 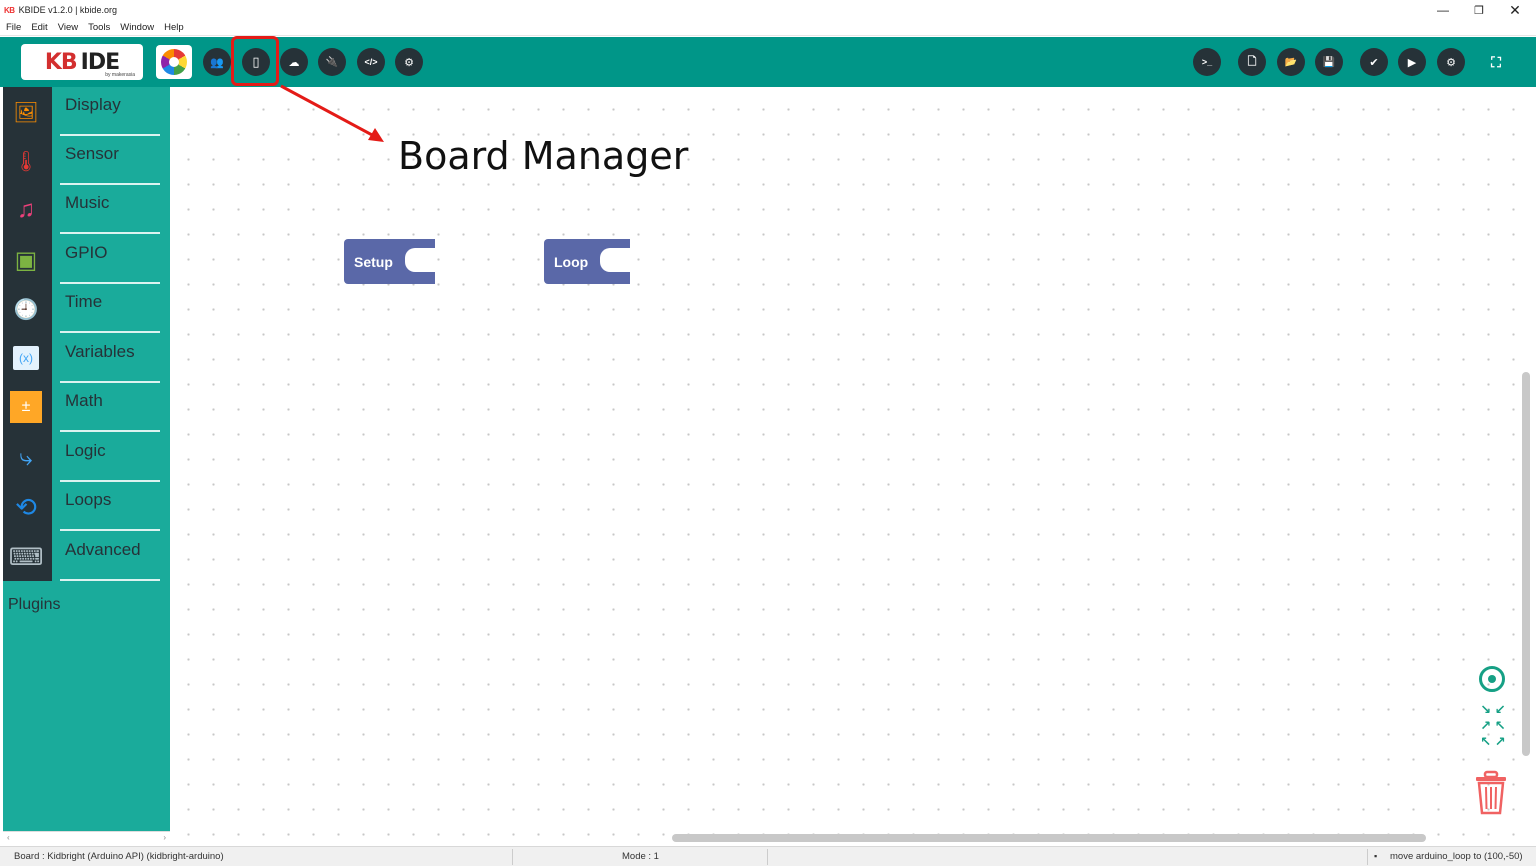 What do you see at coordinates (9, 10) in the screenshot?
I see `app-logo-icon: KB` at bounding box center [9, 10].